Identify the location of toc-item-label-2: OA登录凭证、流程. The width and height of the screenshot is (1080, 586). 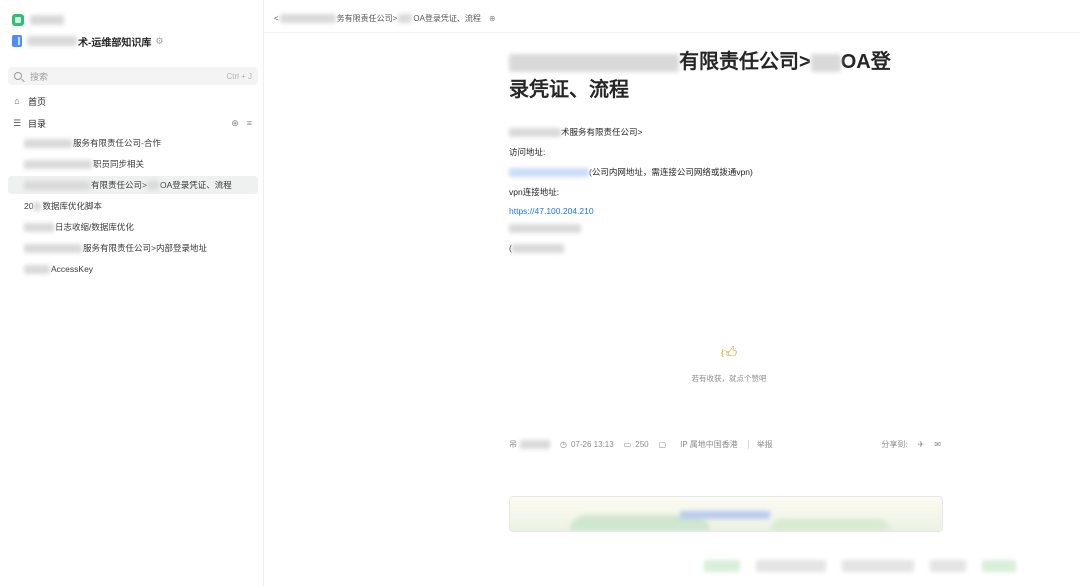
(195, 185).